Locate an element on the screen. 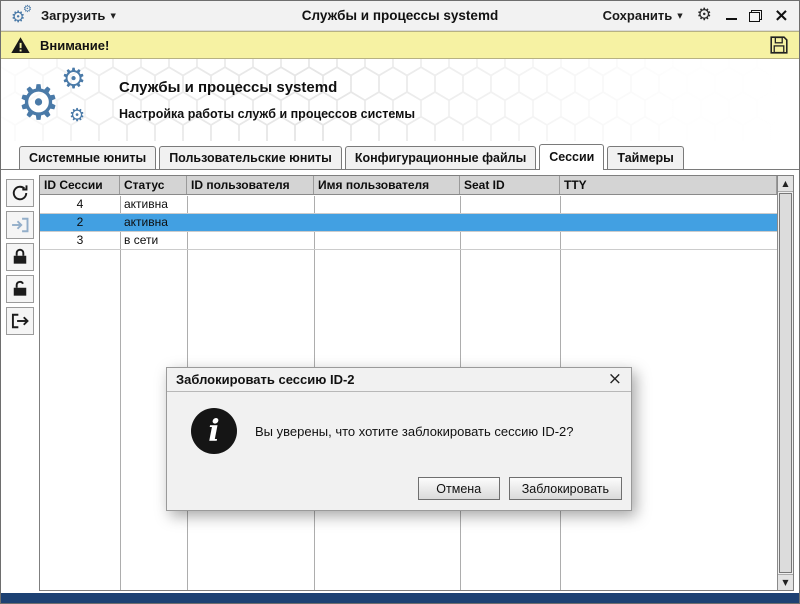  dialog-title: Заблокировать сессию ID-2 is located at coordinates (265, 379).